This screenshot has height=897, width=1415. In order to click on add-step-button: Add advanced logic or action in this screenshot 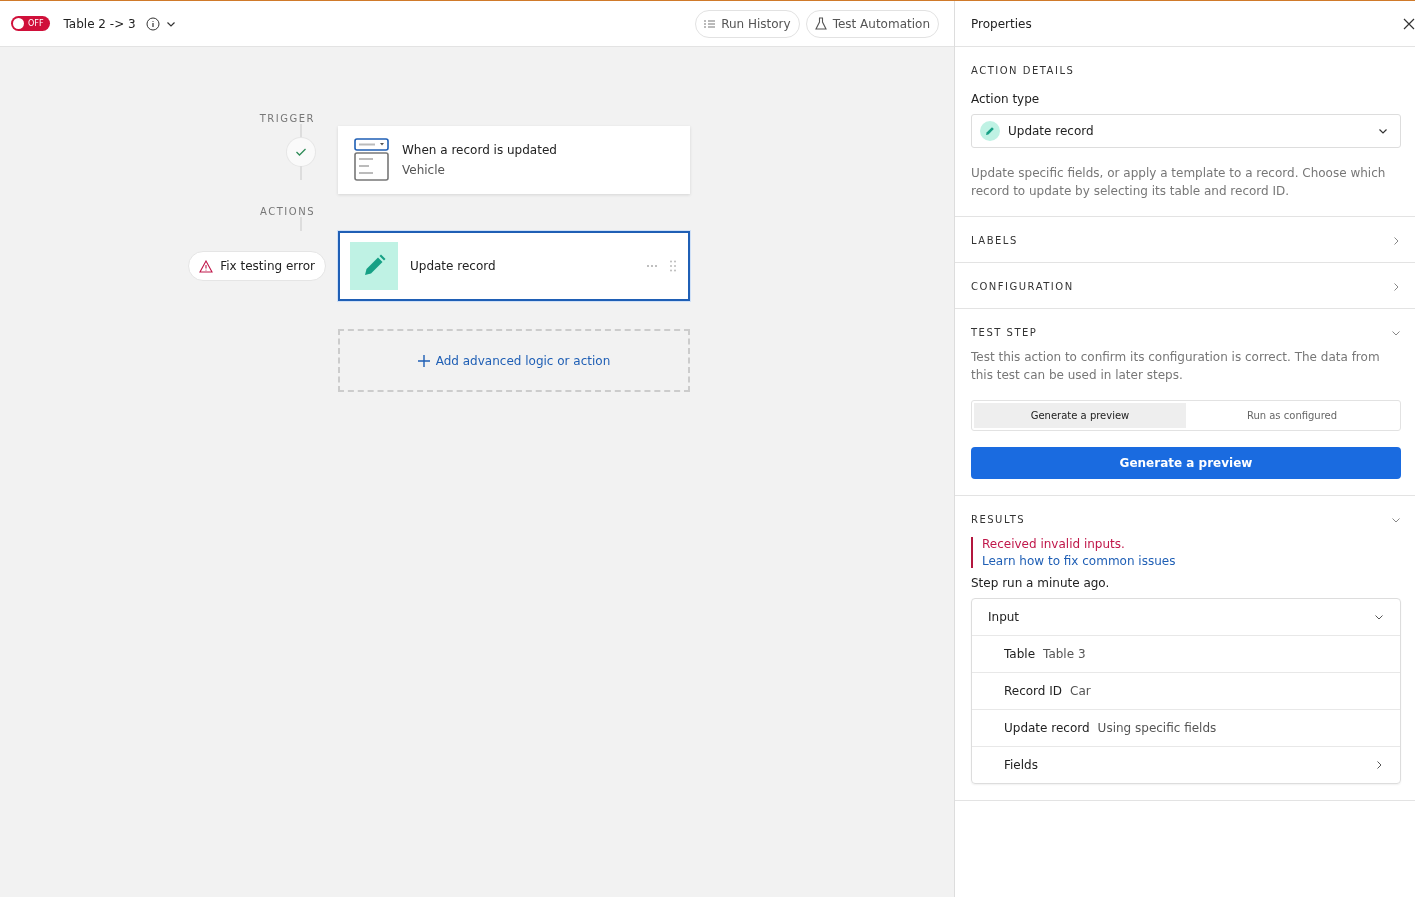, I will do `click(514, 360)`.